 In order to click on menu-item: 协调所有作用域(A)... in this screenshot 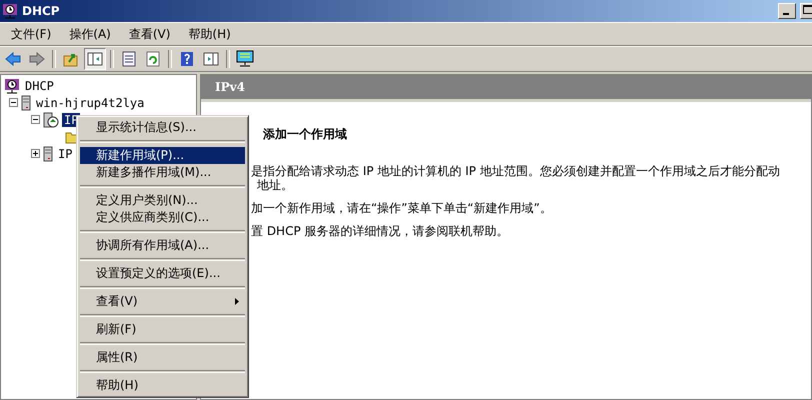, I will do `click(162, 245)`.